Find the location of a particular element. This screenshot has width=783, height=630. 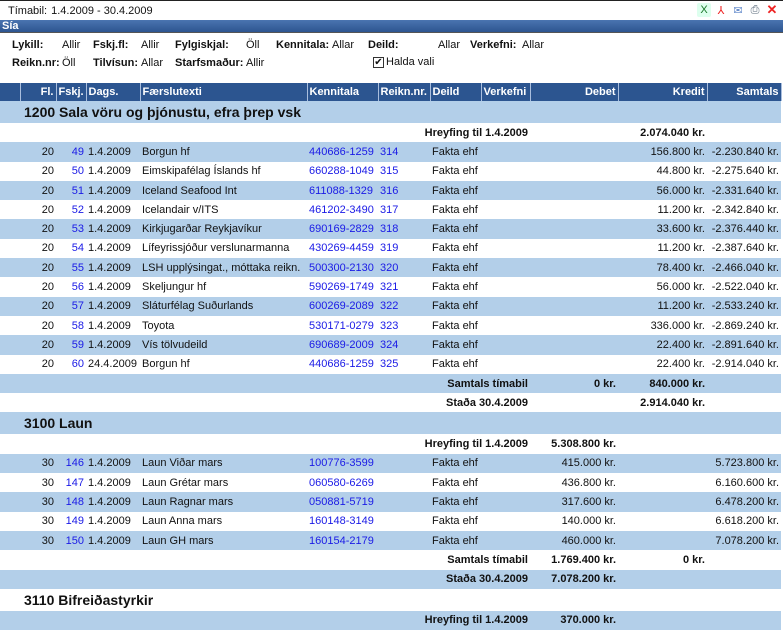

cell-kennitala-link: 690689-2009 is located at coordinates (342, 345).